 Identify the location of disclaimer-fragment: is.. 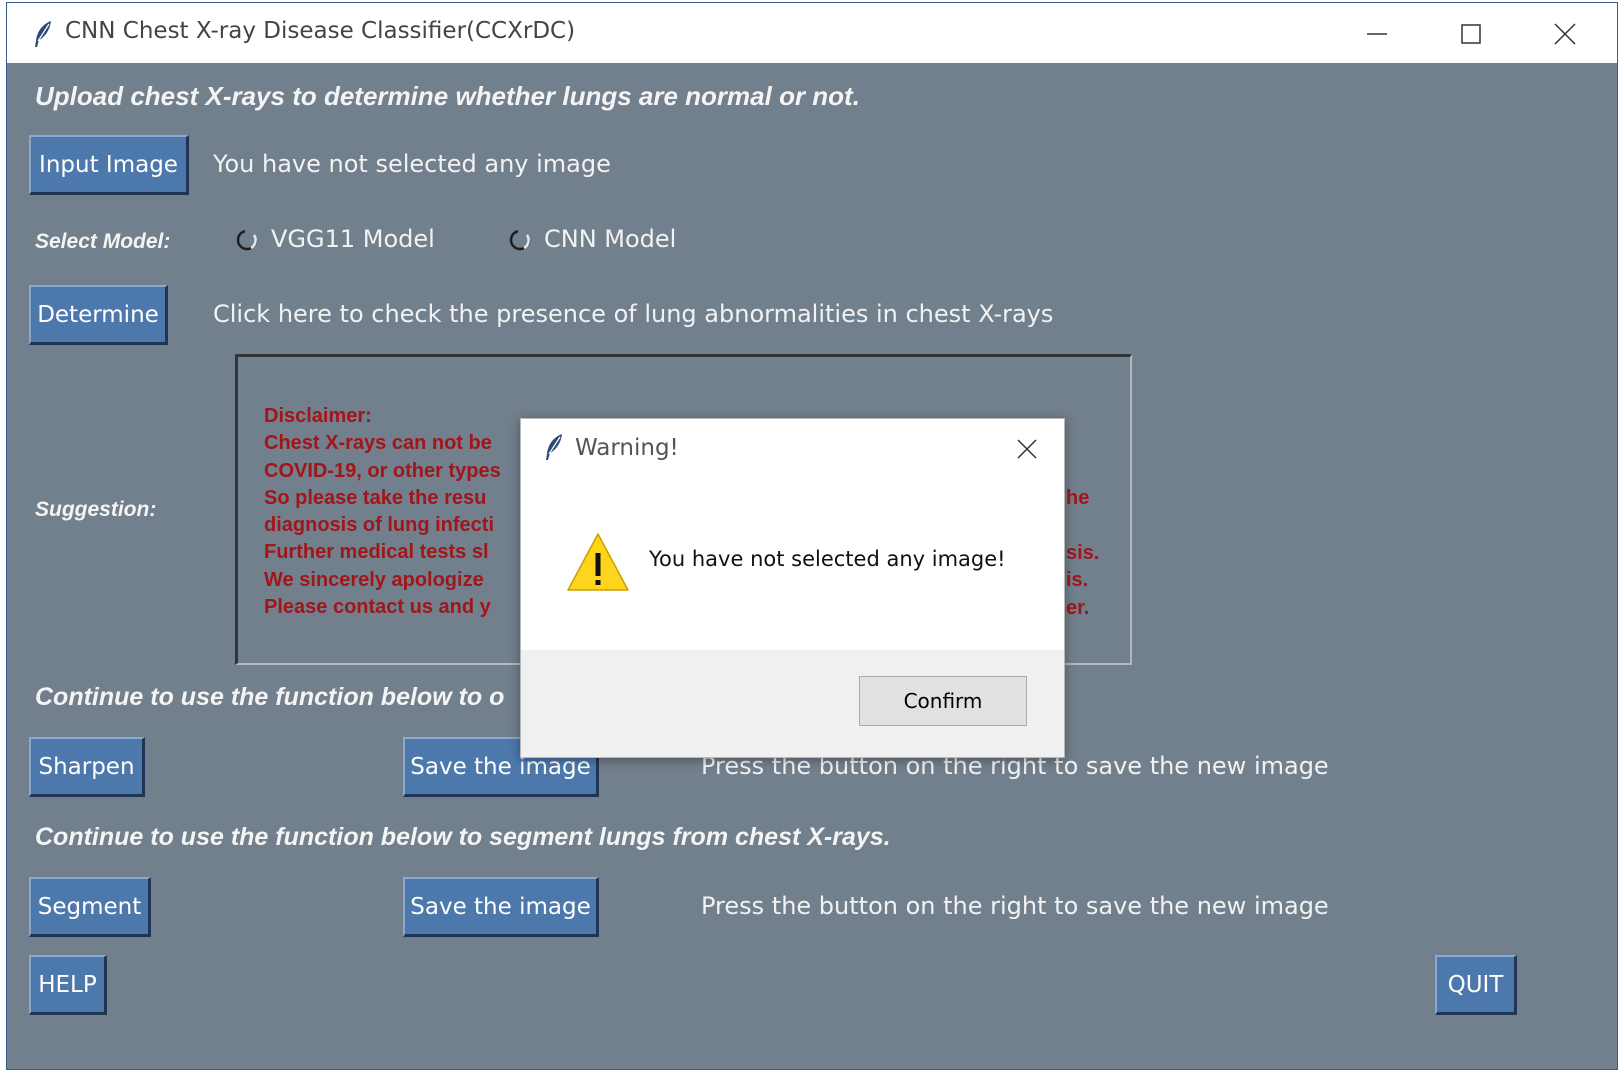
(1077, 580).